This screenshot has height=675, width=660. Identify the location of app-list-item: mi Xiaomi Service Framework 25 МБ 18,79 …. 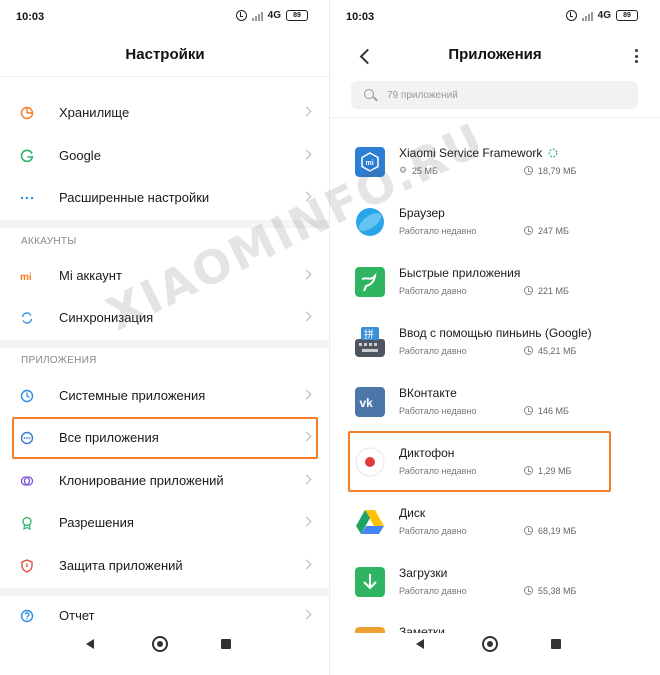
(495, 163).